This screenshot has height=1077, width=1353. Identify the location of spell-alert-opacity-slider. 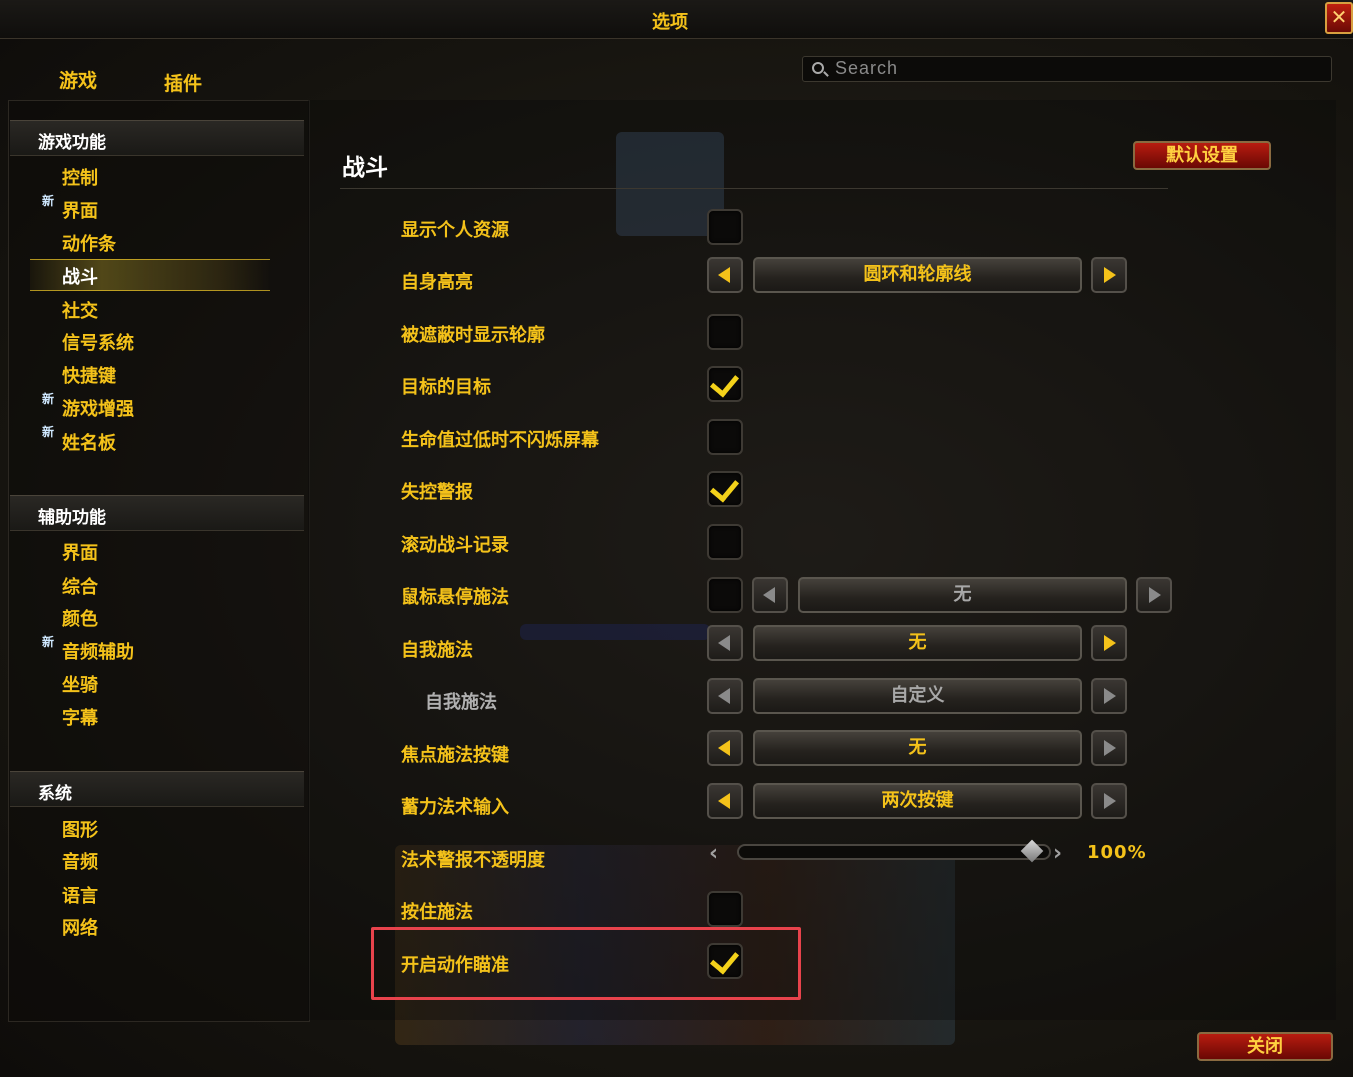
(894, 852).